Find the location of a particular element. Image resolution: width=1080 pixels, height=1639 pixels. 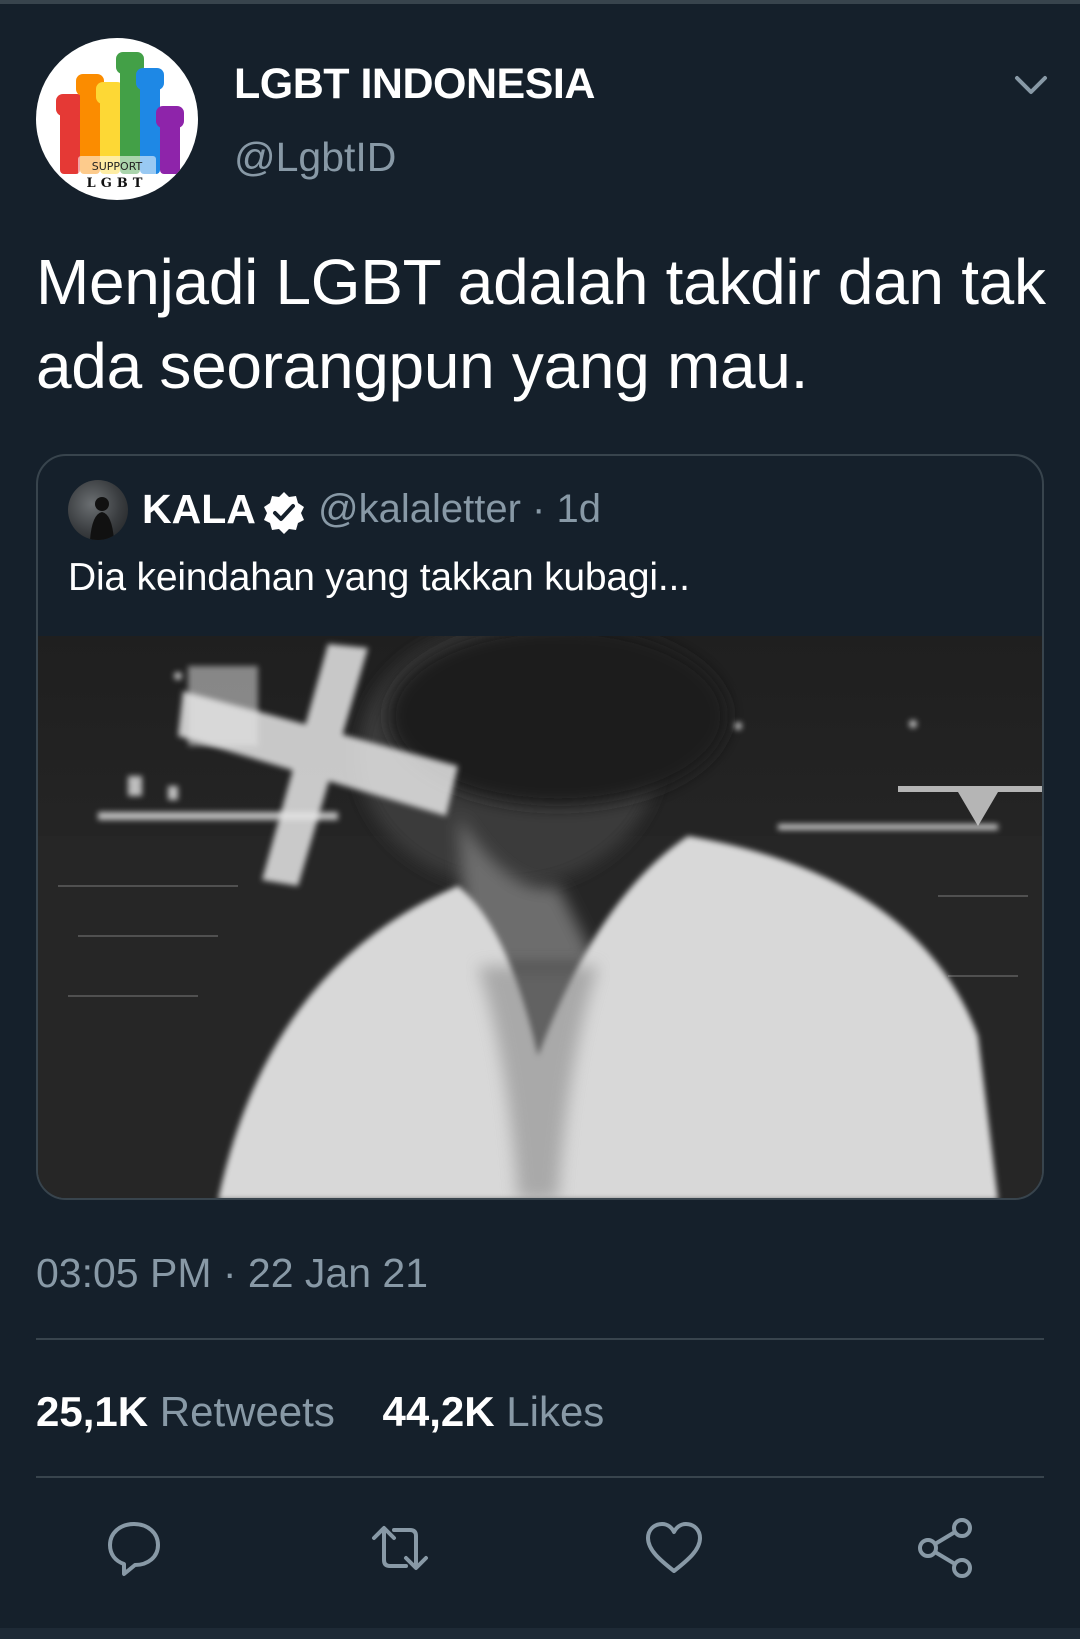

reply-button is located at coordinates (134, 1548).